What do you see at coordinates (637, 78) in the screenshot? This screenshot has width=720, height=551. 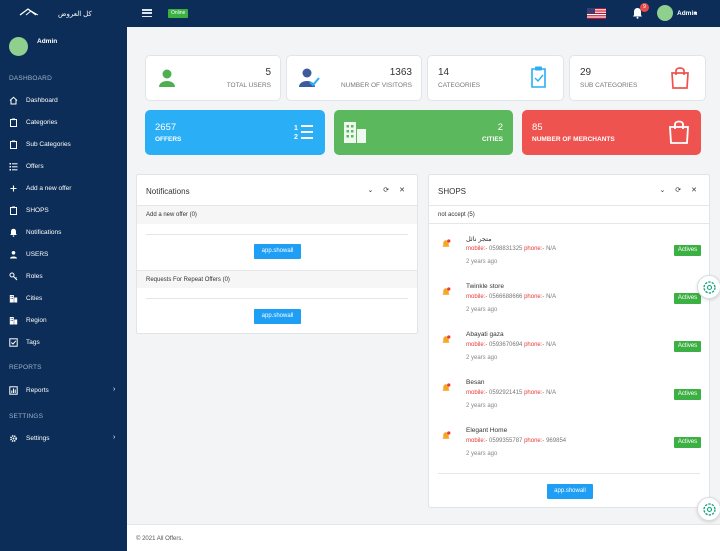 I see `stat-card-sub-categories: 29 SUB CATEGORIES` at bounding box center [637, 78].